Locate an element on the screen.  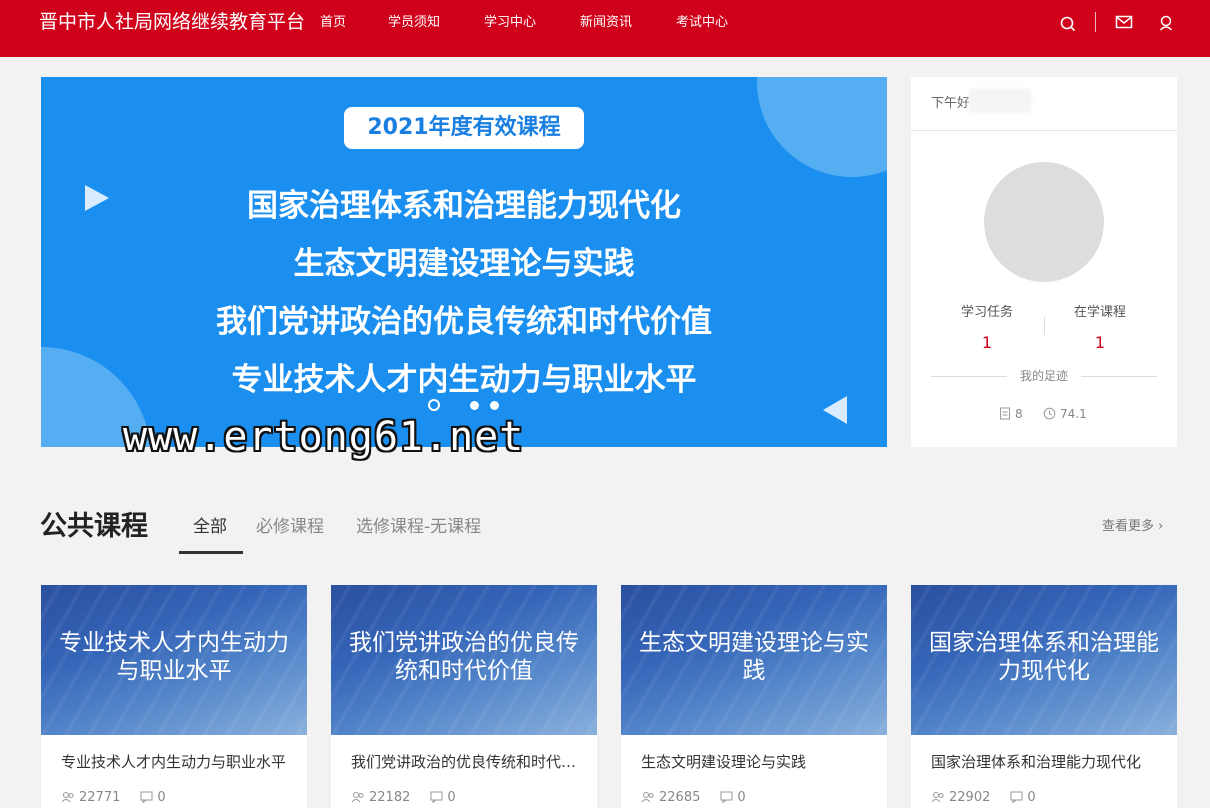
course-title: 生态文明建设理论与实践 is located at coordinates (755, 762).